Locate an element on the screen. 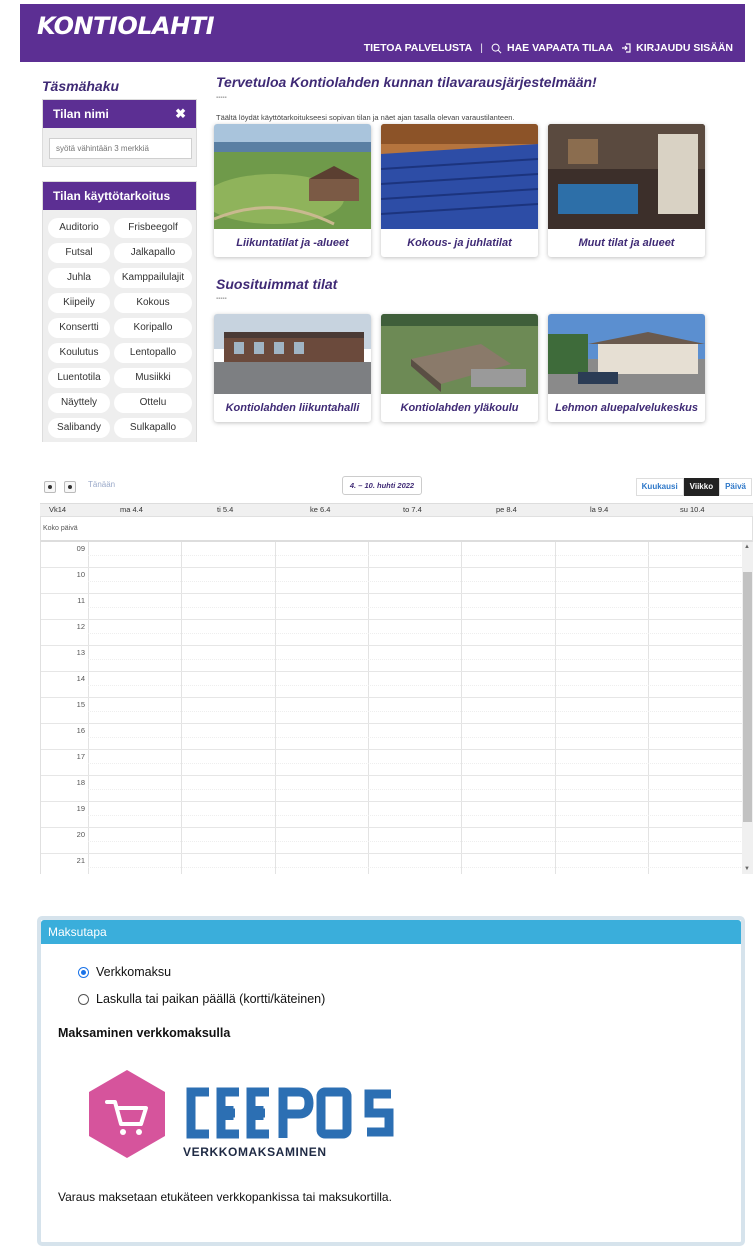  purpose-chip: Jalkapallo is located at coordinates (153, 253).